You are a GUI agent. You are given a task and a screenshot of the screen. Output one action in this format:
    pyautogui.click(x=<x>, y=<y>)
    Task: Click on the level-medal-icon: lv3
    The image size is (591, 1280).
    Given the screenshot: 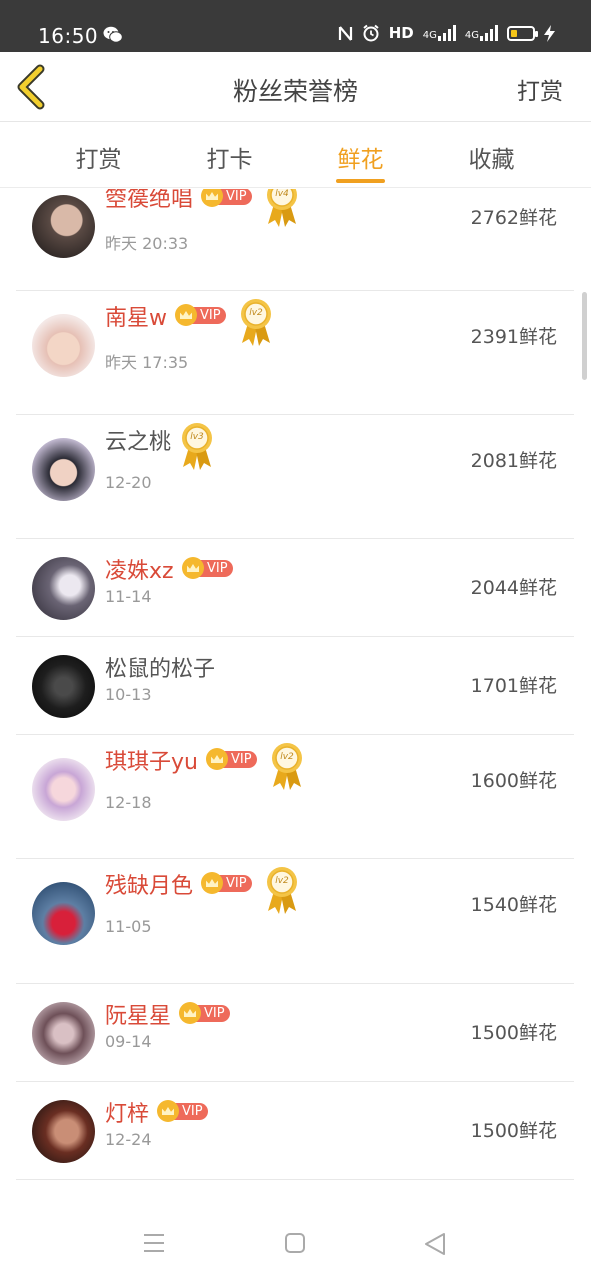 What is the action you would take?
    pyautogui.click(x=197, y=446)
    